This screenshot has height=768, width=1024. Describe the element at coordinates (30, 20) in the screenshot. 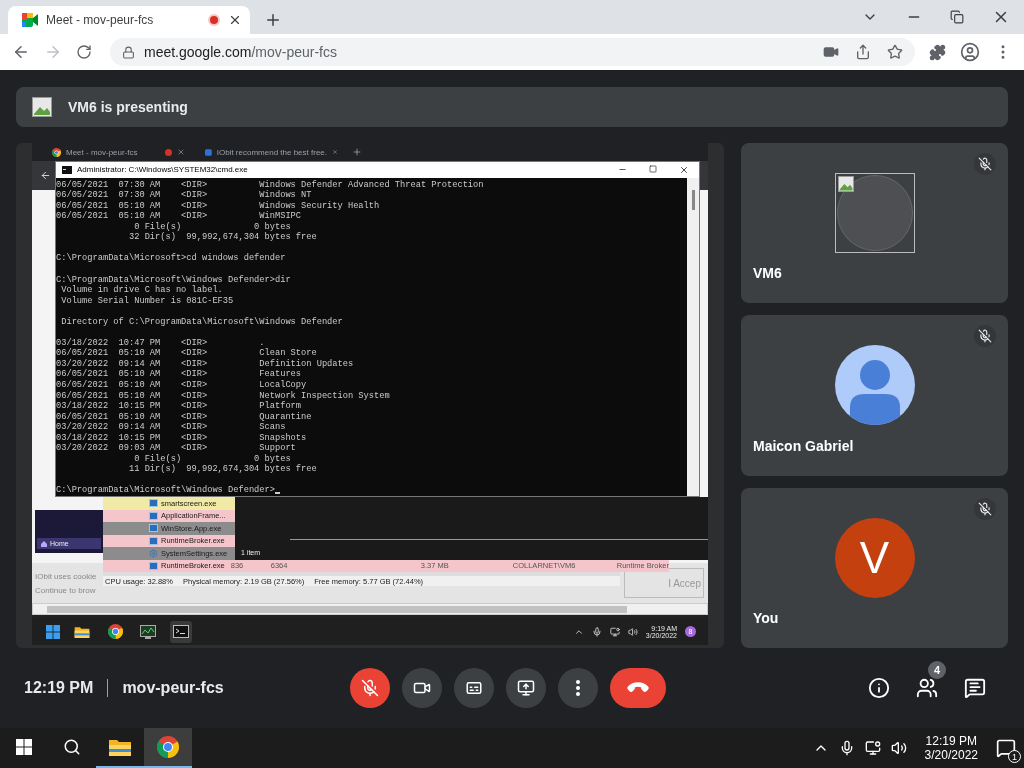

I see `meet-logo-icon` at that location.